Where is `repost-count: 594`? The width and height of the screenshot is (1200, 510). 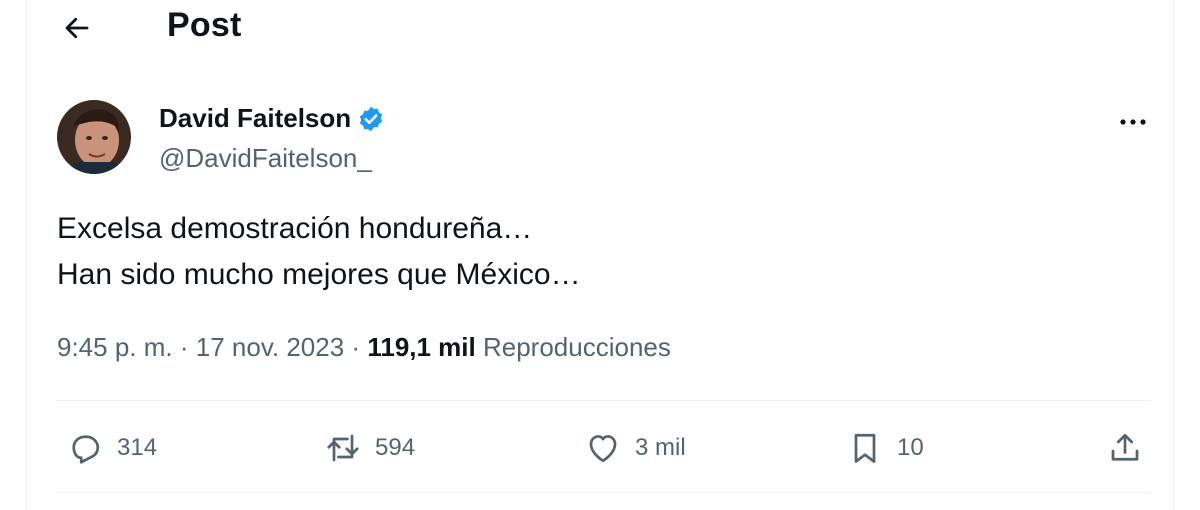 repost-count: 594 is located at coordinates (395, 447).